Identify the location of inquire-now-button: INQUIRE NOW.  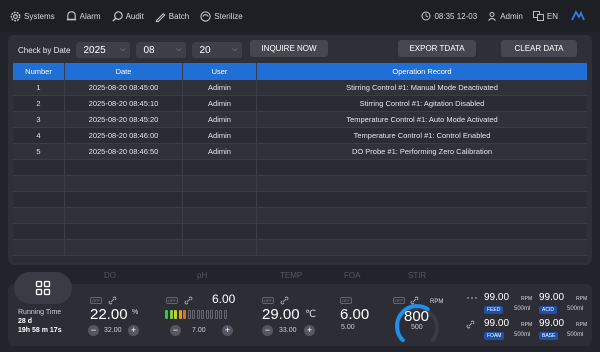
(289, 48).